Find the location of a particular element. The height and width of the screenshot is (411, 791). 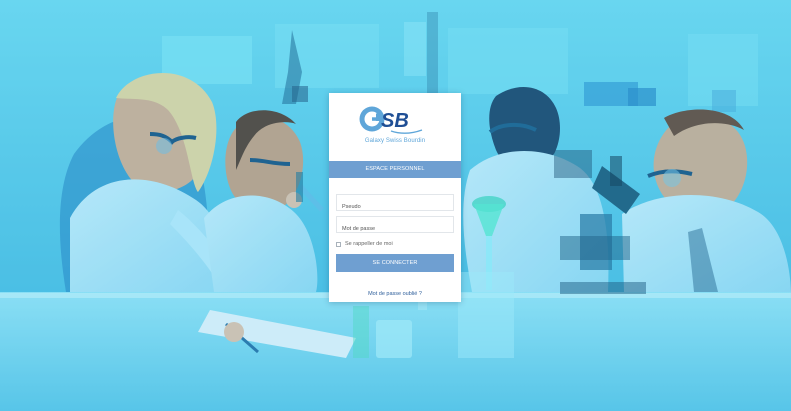

checkbox-icon is located at coordinates (338, 244).